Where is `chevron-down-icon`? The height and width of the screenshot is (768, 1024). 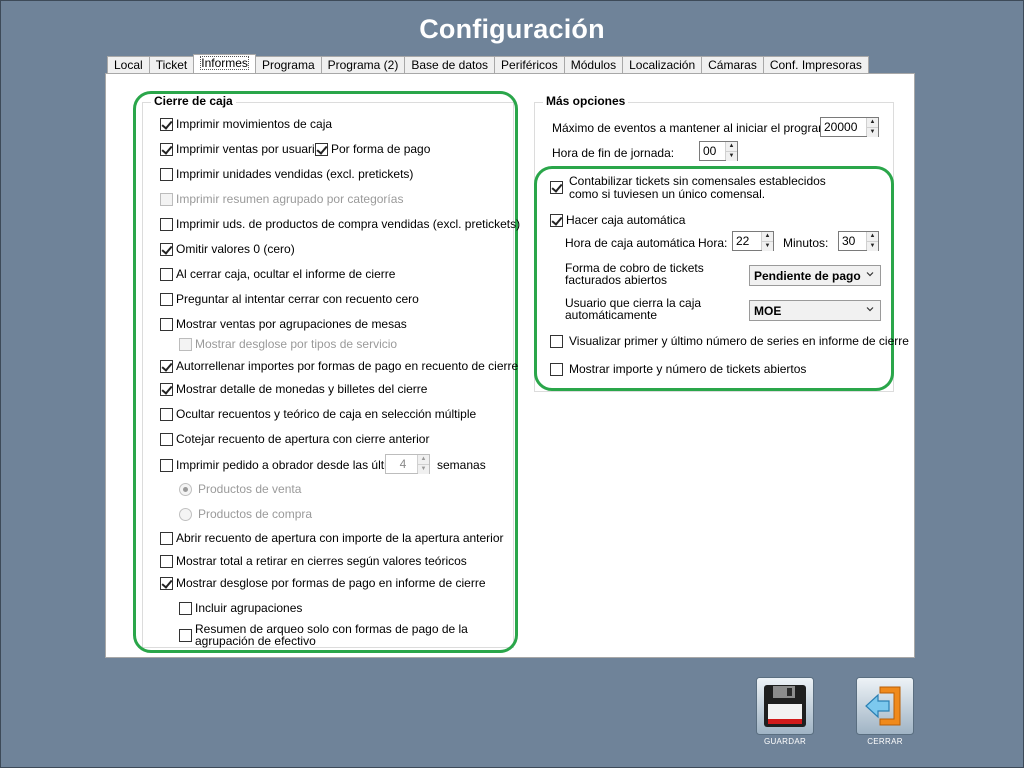
chevron-down-icon is located at coordinates (870, 274).